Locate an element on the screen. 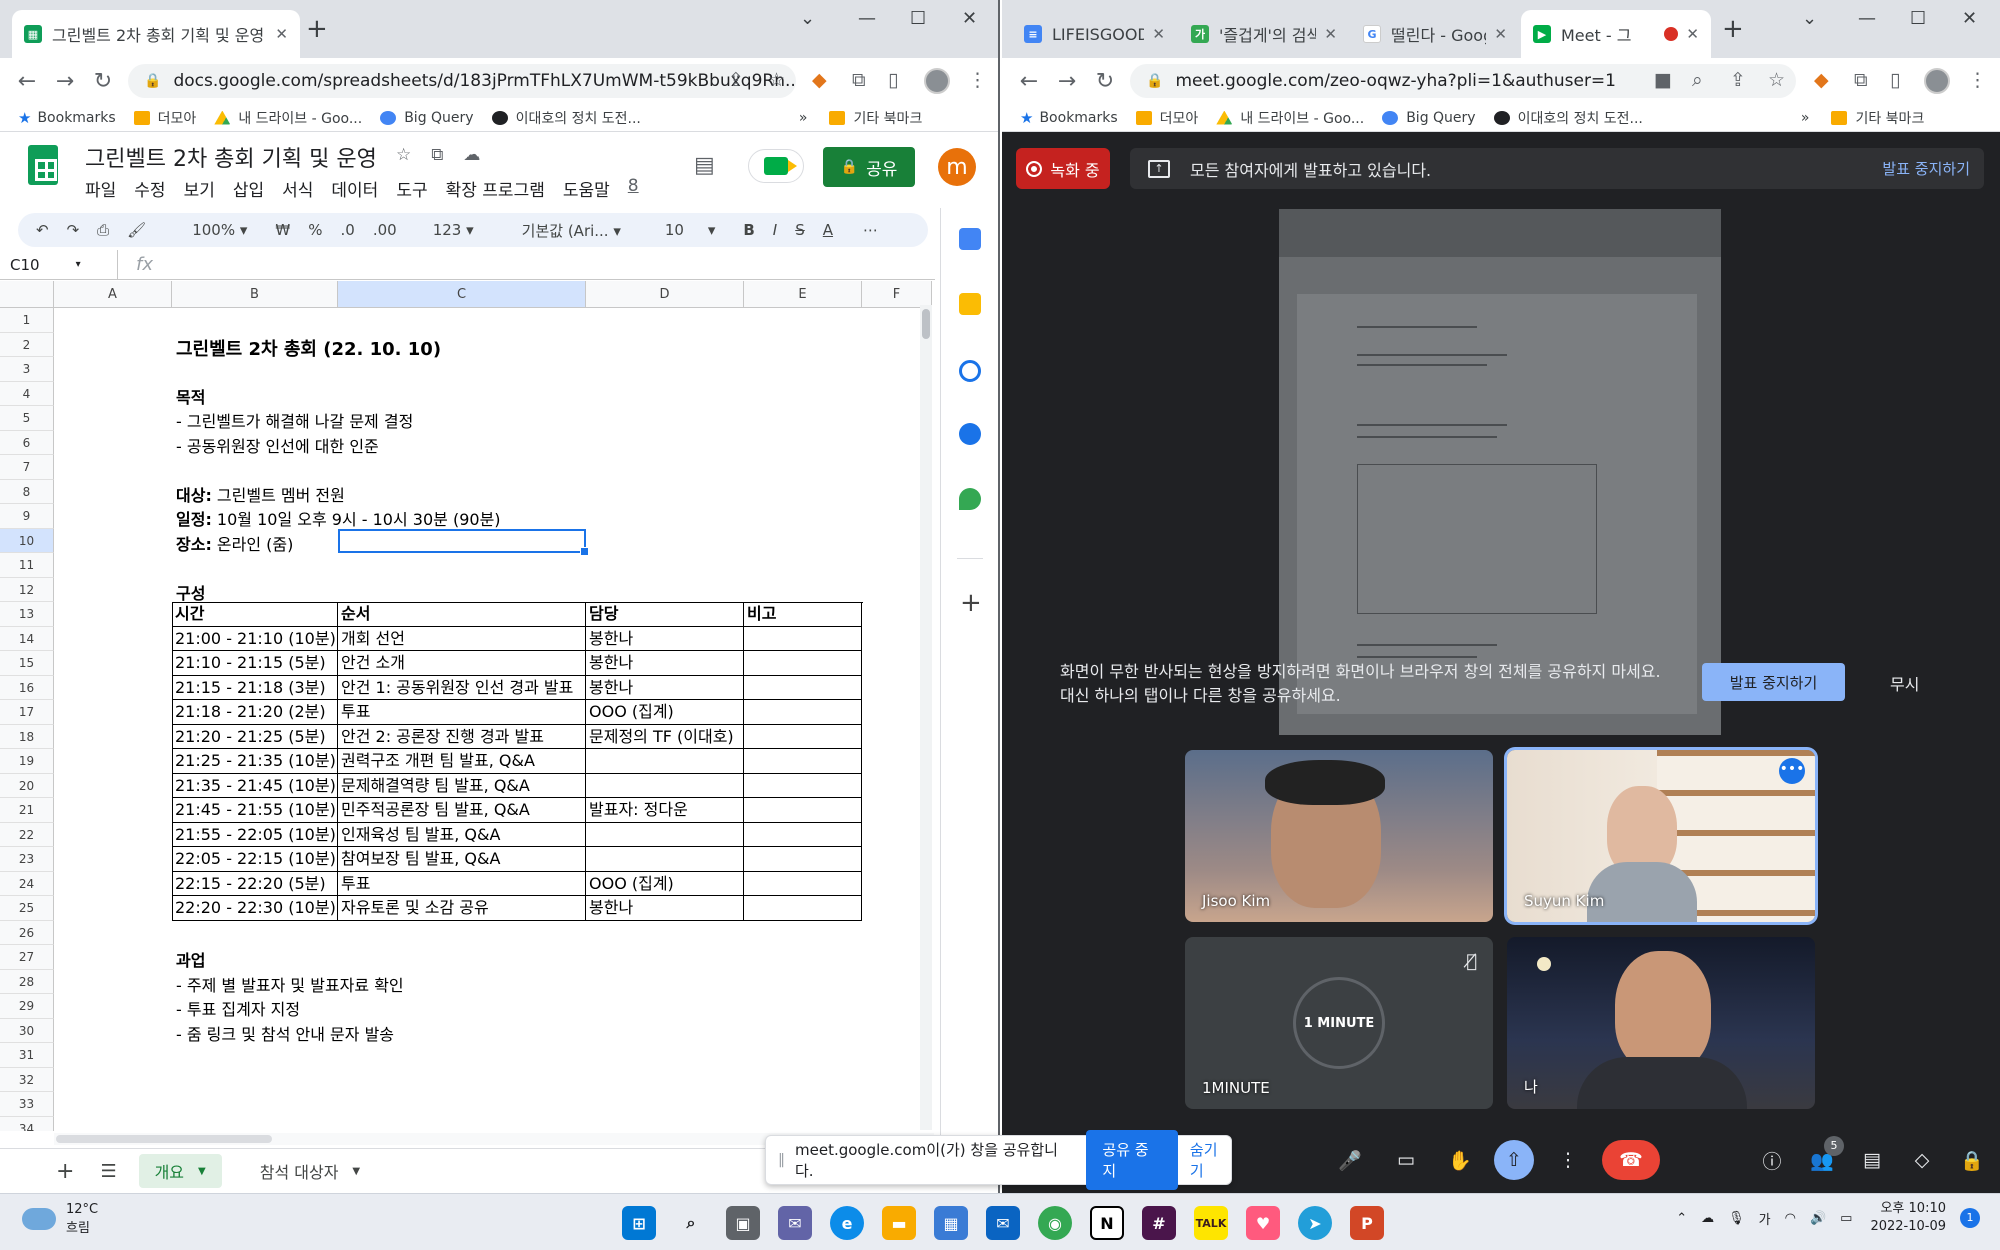 This screenshot has height=1250, width=2000. paint-format-icon: 🖌 is located at coordinates (136, 230).